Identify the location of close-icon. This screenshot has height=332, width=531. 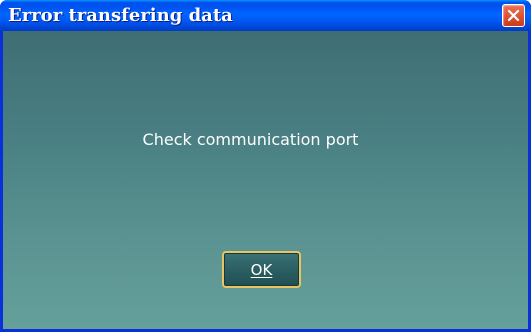
(513, 15).